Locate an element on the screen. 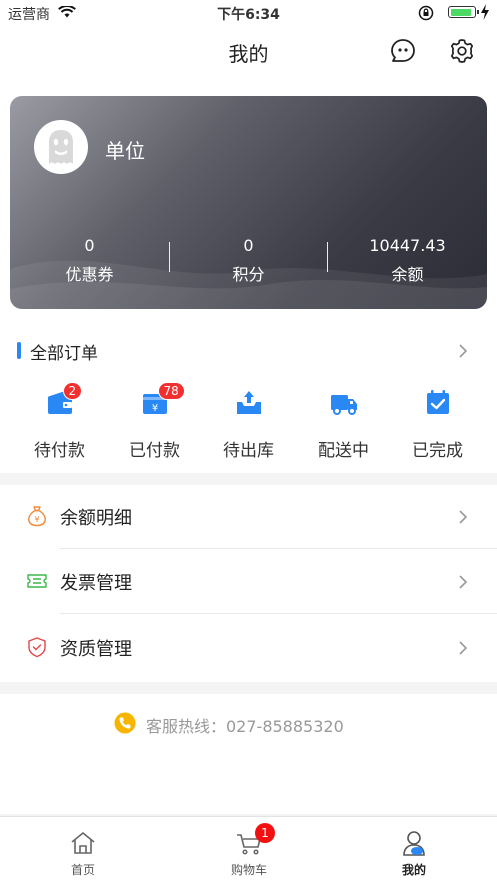 Image resolution: width=497 pixels, height=884 pixels. tab-bar: 首页 1 购物车 我的 is located at coordinates (248, 850).